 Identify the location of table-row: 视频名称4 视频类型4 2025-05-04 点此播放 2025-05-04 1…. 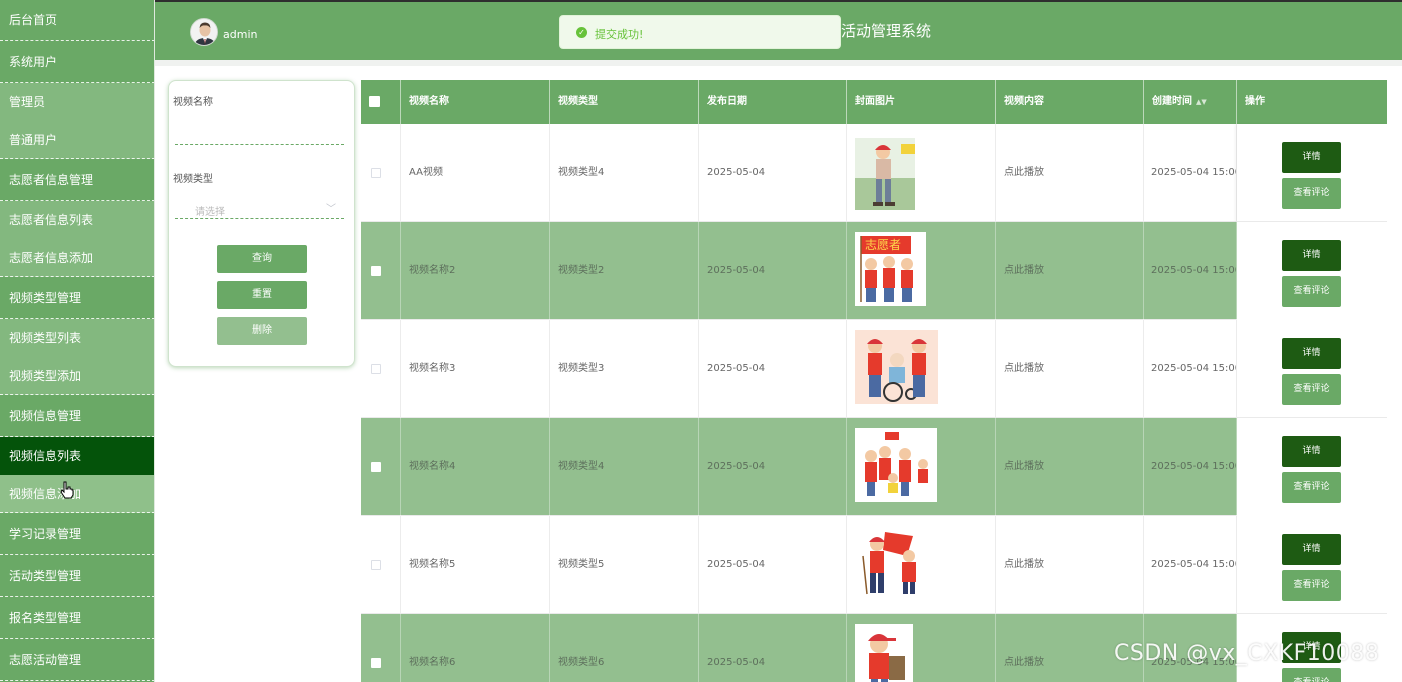
(874, 467).